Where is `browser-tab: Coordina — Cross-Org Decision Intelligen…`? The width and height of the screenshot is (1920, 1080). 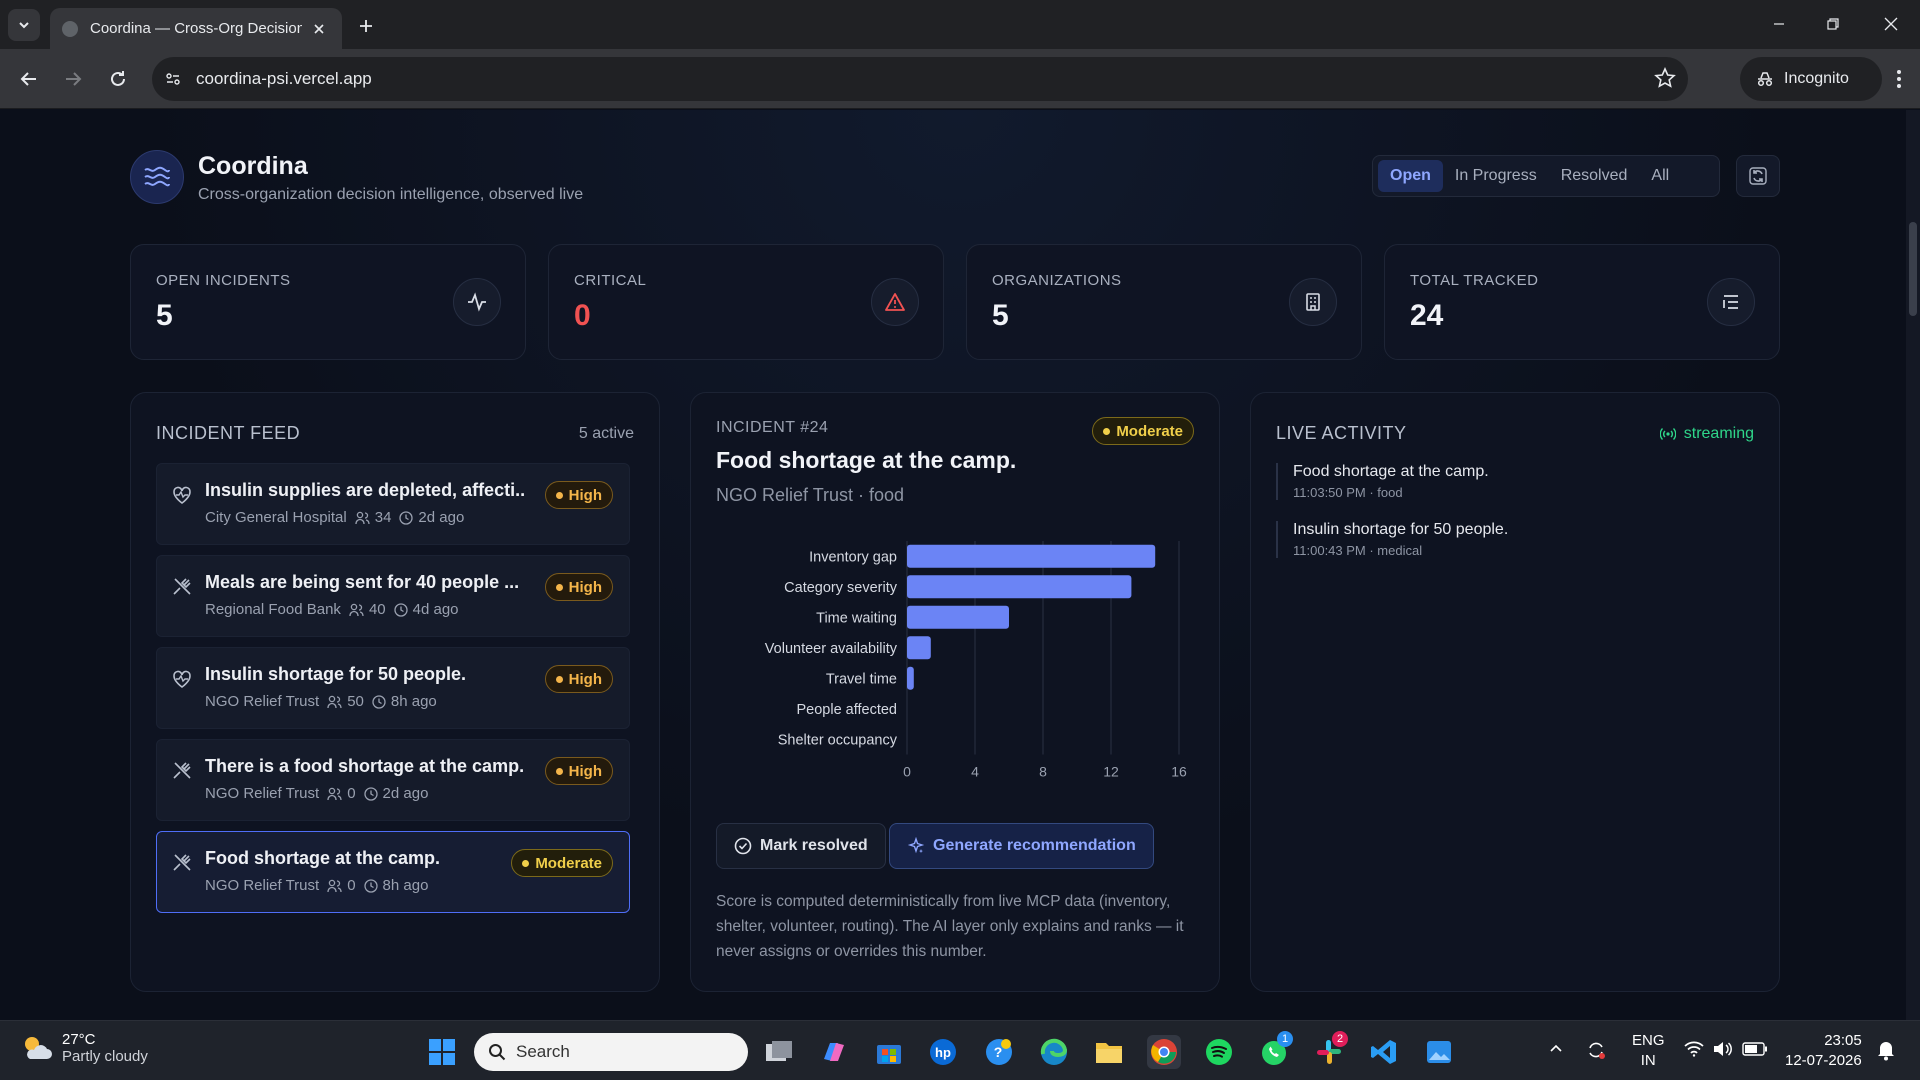 browser-tab: Coordina — Cross-Org Decision Intelligen… is located at coordinates (196, 28).